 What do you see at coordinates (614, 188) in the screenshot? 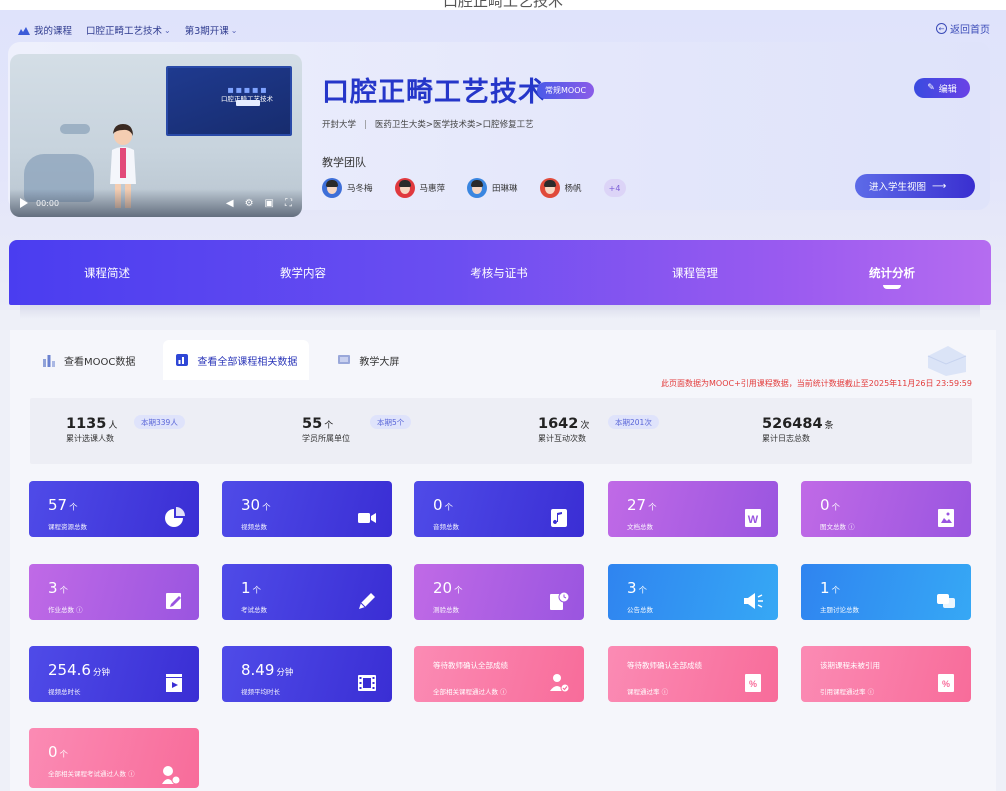
I see `more-members-badge: +4` at bounding box center [614, 188].